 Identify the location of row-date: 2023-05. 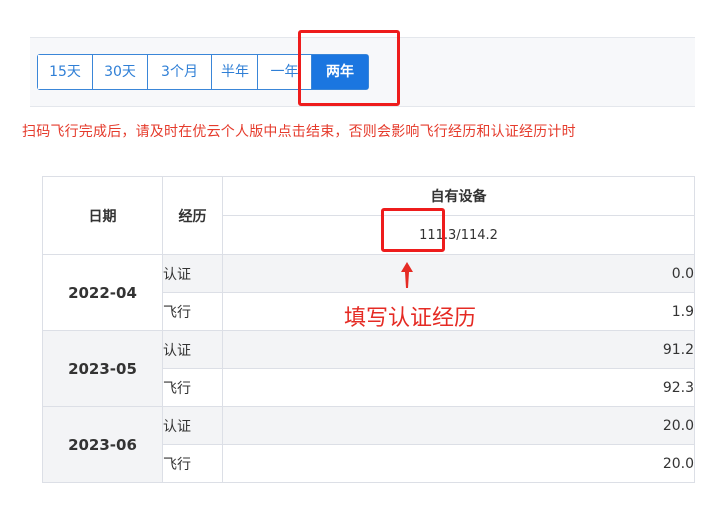
(102, 368).